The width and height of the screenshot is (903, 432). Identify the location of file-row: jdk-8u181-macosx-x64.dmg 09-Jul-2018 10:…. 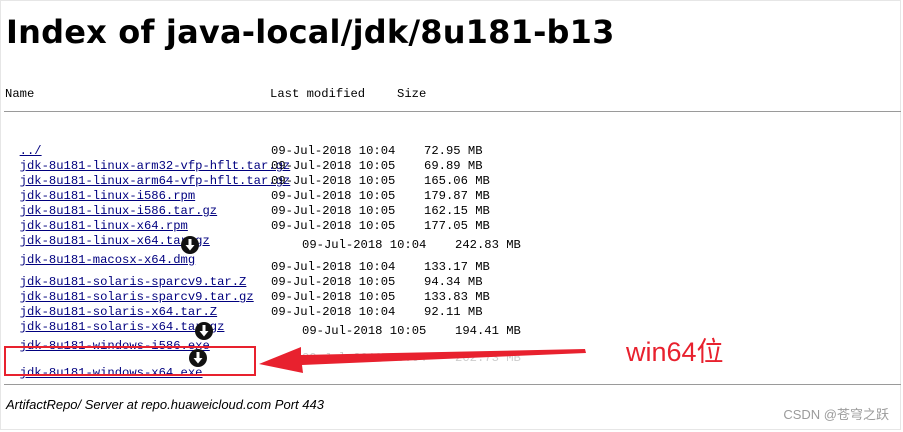
(263, 252).